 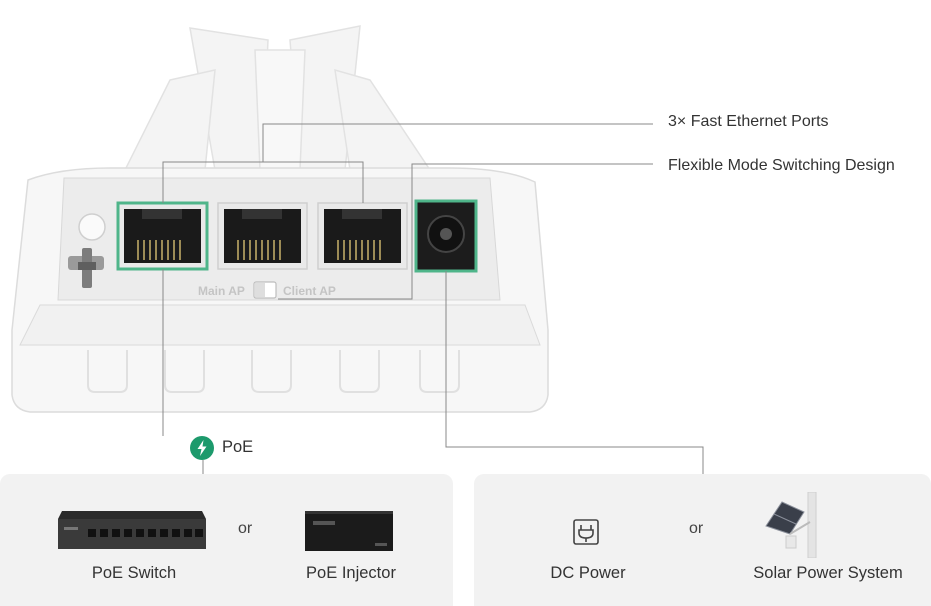 I want to click on label-poe-switch: PoE Switch, so click(x=134, y=573).